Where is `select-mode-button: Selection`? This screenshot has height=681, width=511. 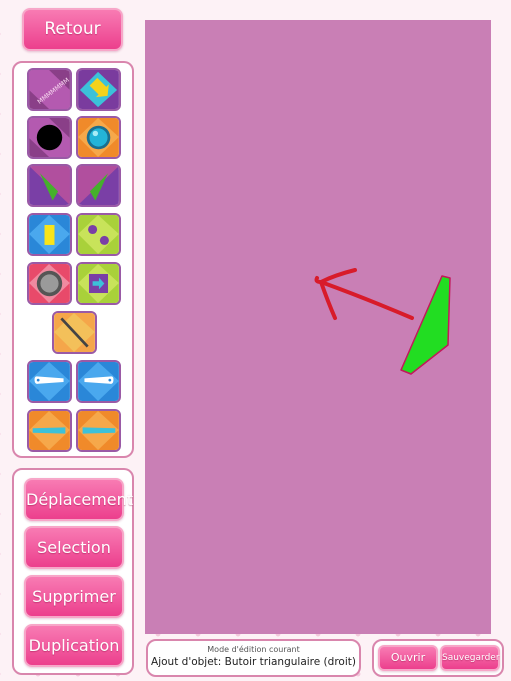 select-mode-button: Selection is located at coordinates (74, 547).